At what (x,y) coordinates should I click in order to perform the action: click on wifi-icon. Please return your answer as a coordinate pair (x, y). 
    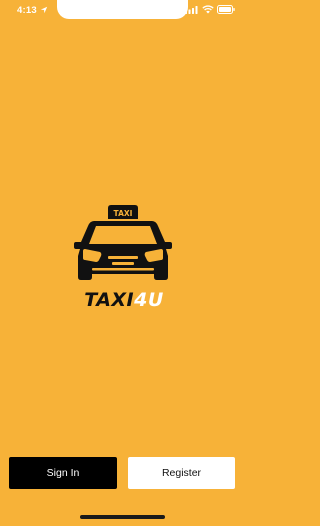
    Looking at the image, I should click on (208, 9).